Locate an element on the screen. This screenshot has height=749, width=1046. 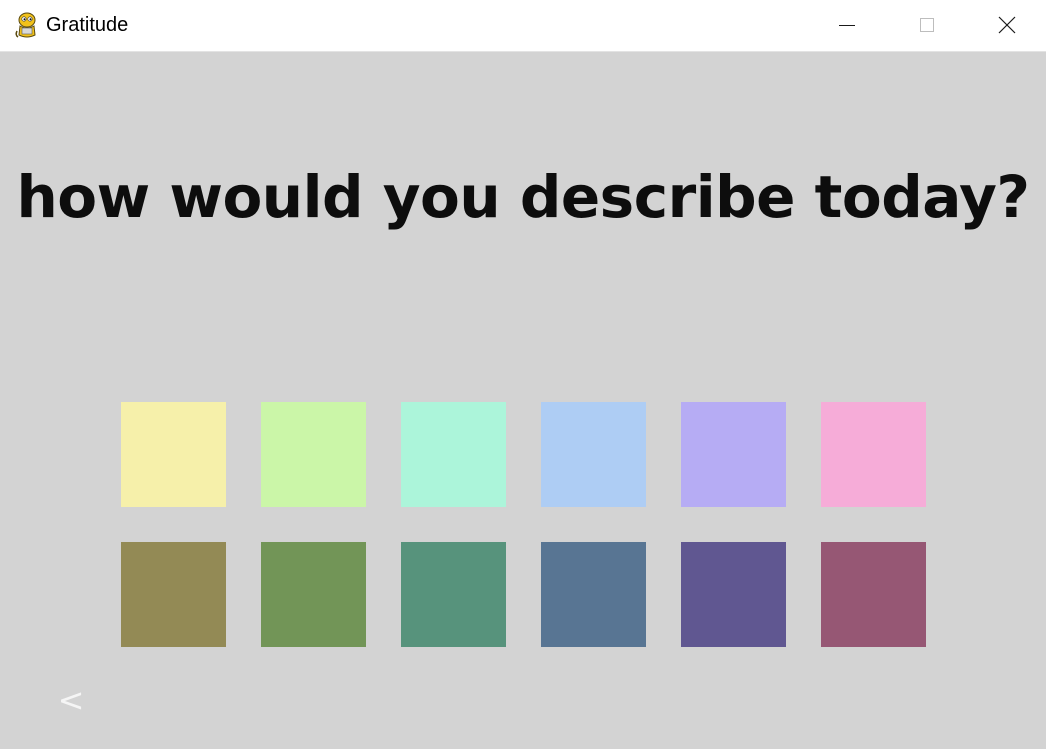
close-button is located at coordinates (1007, 25).